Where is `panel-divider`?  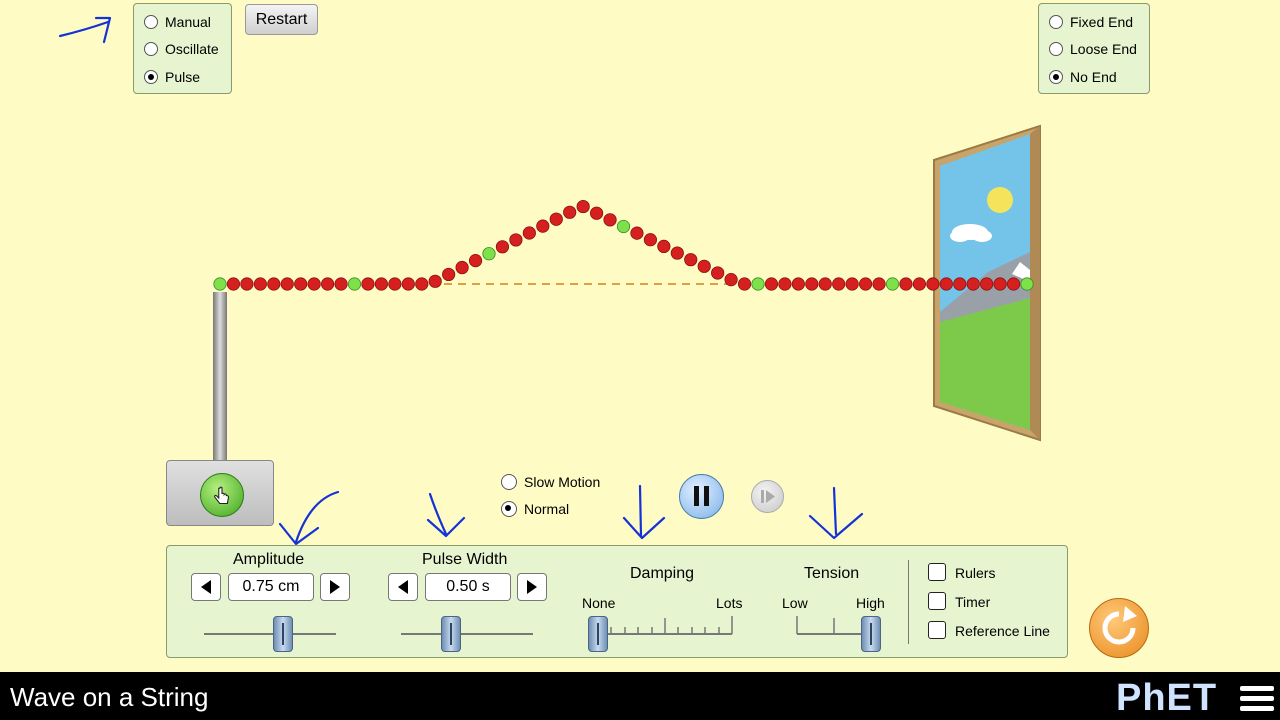
panel-divider is located at coordinates (908, 602).